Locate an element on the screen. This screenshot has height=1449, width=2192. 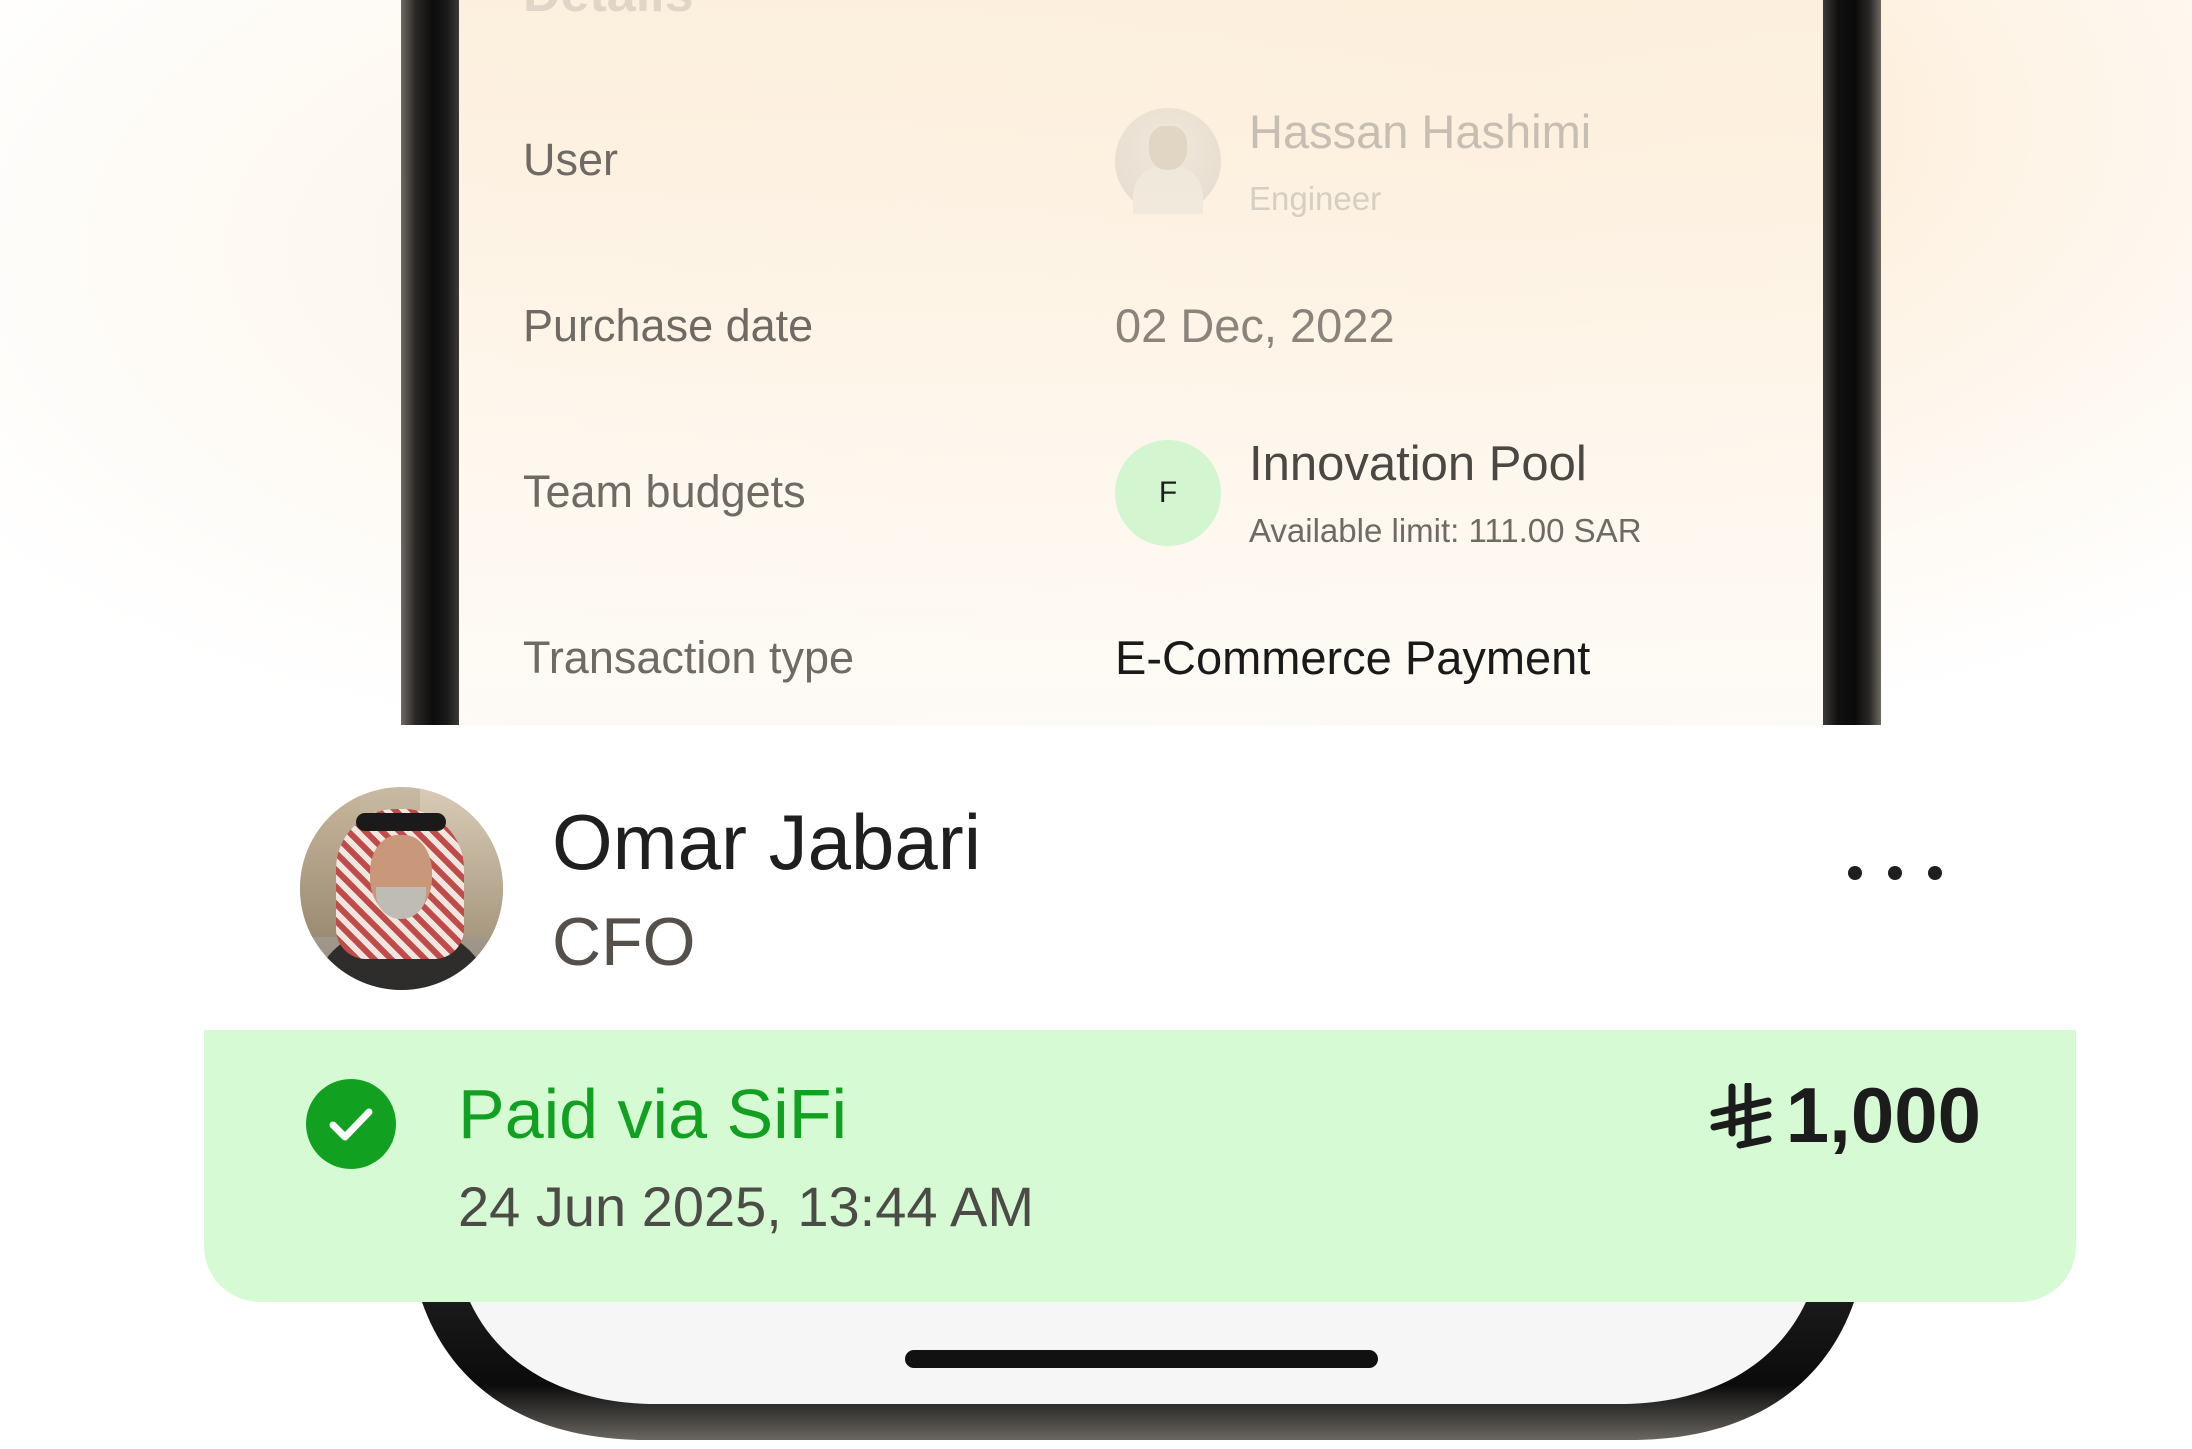
user-avatar-body is located at coordinates (1168, 190).